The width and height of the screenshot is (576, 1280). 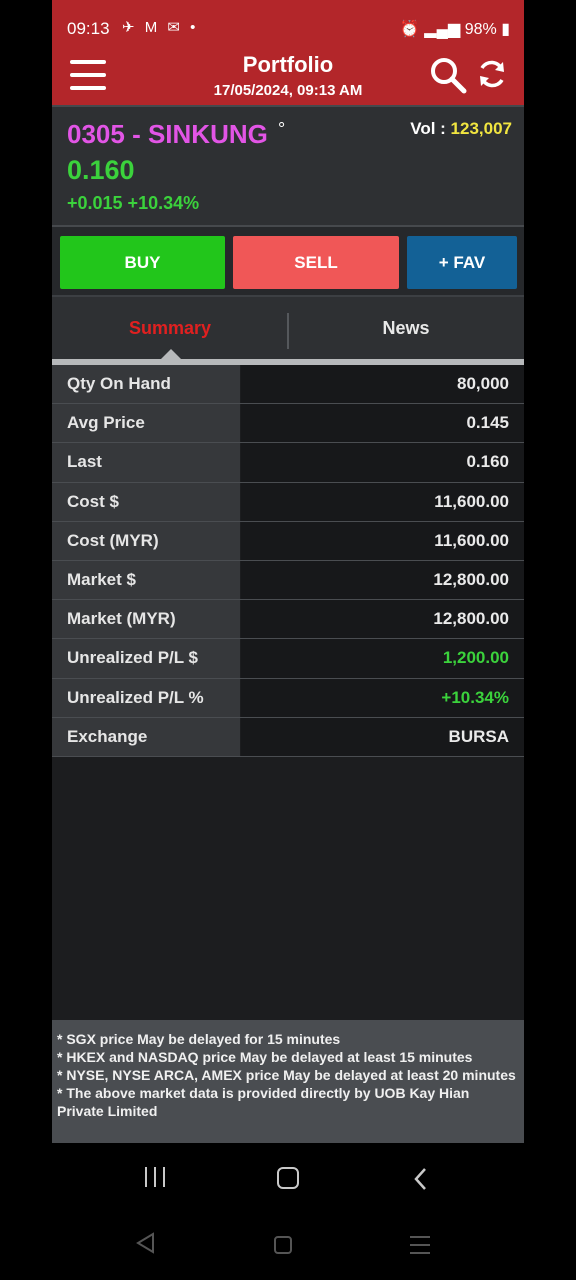 What do you see at coordinates (288, 1178) in the screenshot?
I see `home-icon` at bounding box center [288, 1178].